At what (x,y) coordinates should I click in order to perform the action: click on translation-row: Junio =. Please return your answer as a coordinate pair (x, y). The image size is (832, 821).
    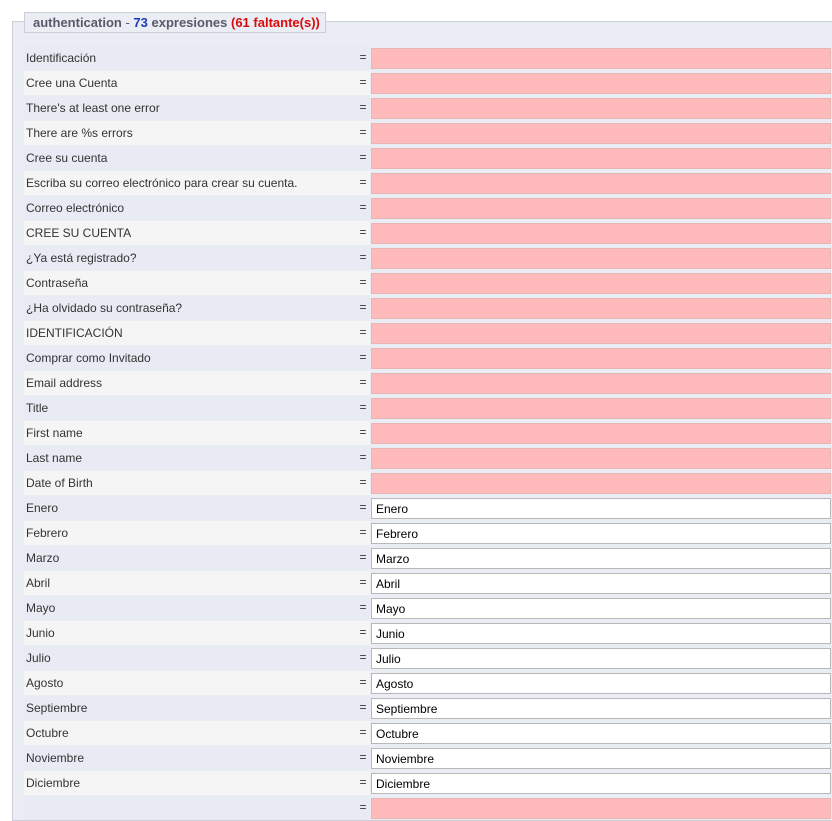
    Looking at the image, I should click on (428, 633).